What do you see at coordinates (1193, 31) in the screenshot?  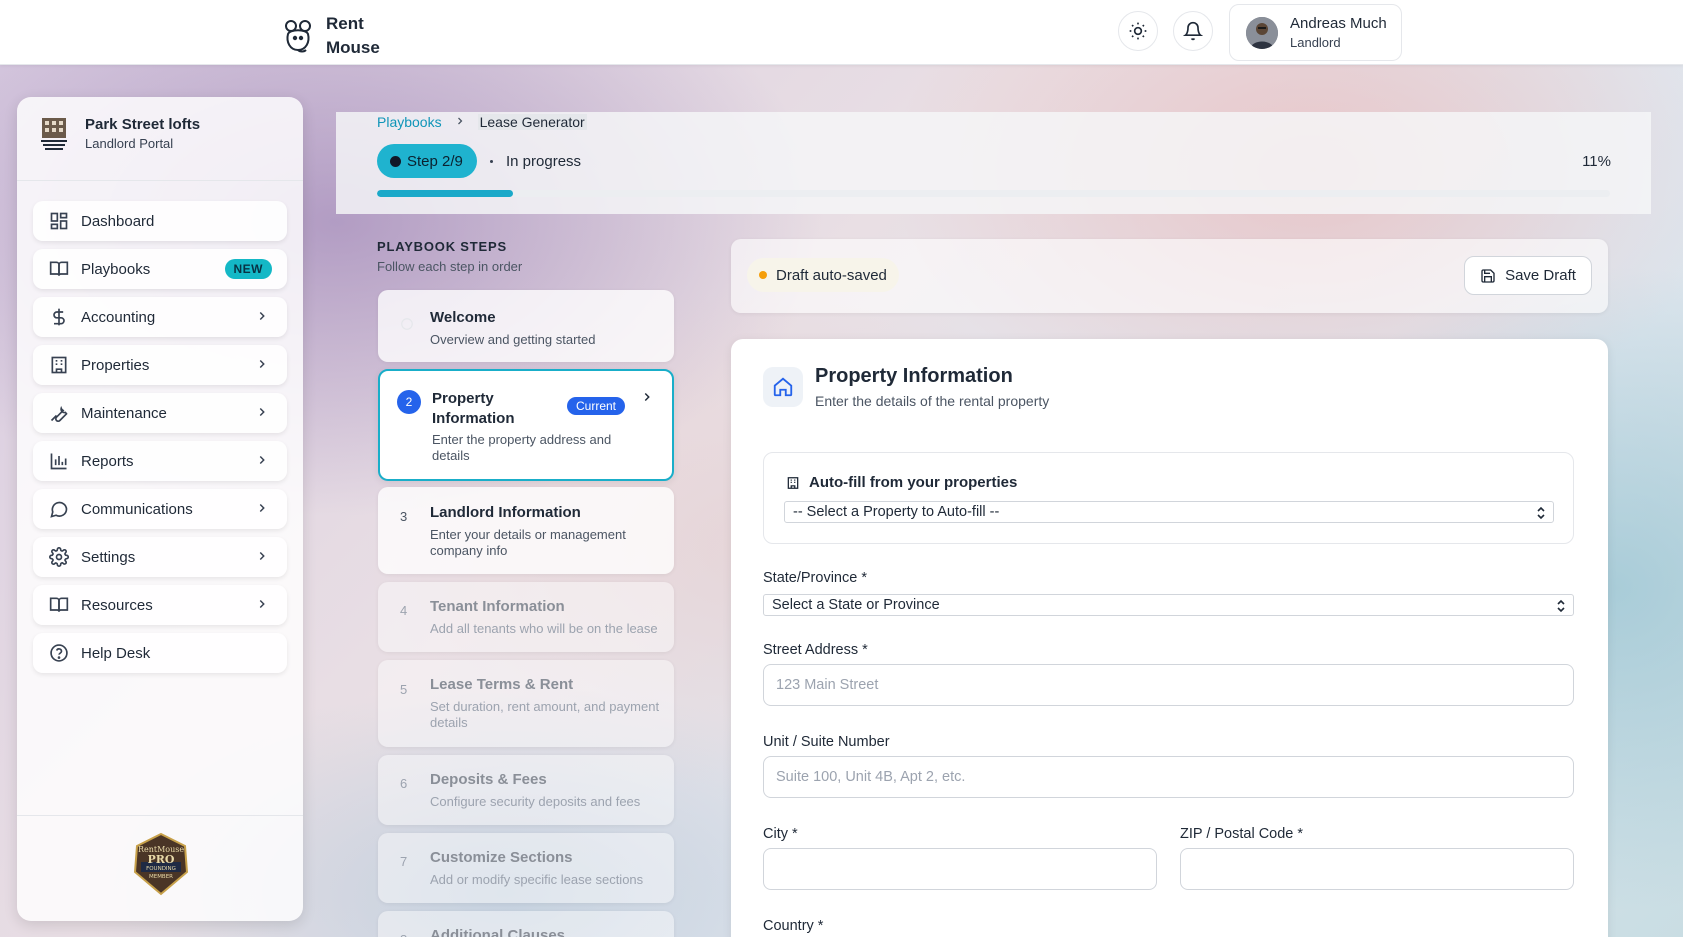 I see `notifications-button` at bounding box center [1193, 31].